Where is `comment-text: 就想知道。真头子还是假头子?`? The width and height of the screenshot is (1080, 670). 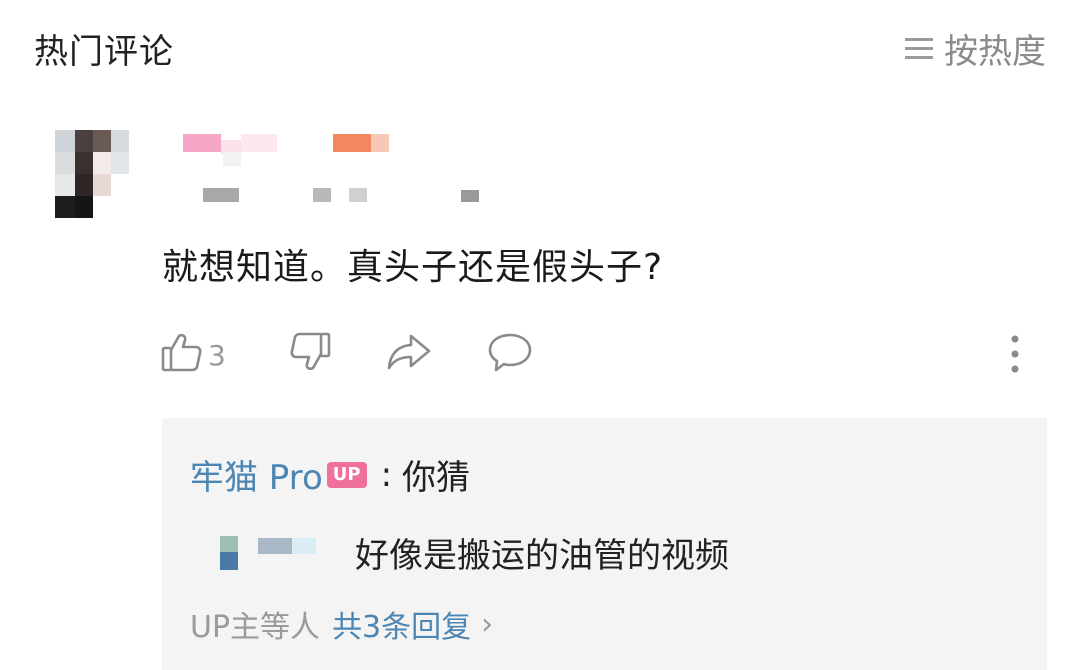
comment-text: 就想知道。真头子还是假头子? is located at coordinates (413, 267).